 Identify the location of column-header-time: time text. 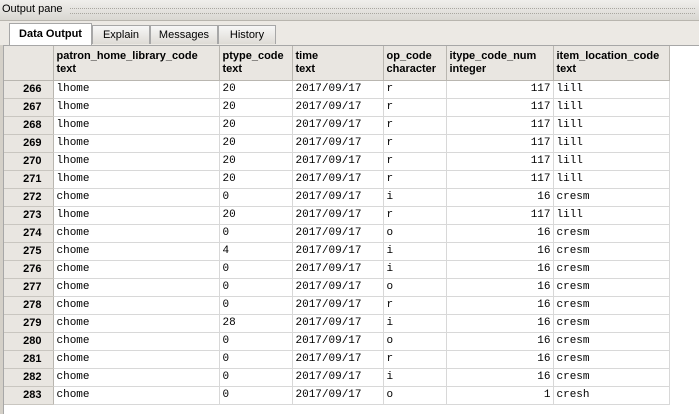
(338, 63).